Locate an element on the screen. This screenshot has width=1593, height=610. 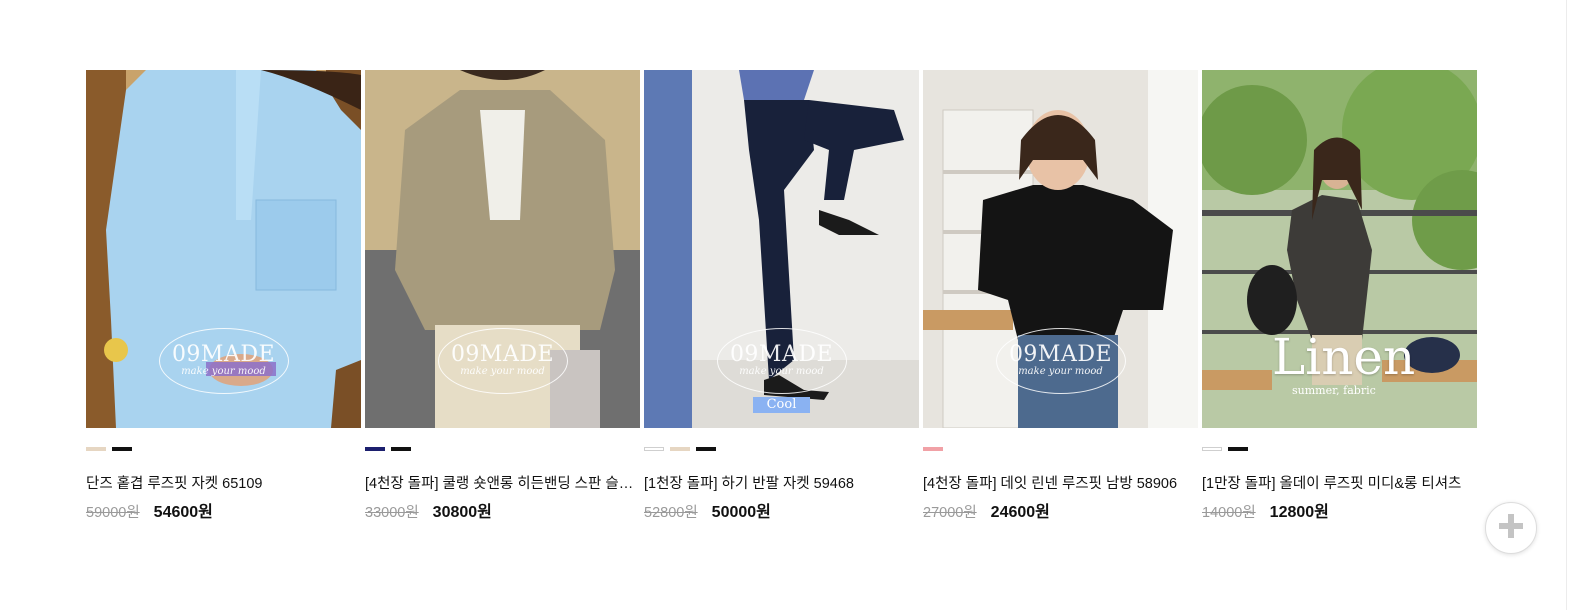
product-image: 09MADE make your mood Cool is located at coordinates (781, 249).